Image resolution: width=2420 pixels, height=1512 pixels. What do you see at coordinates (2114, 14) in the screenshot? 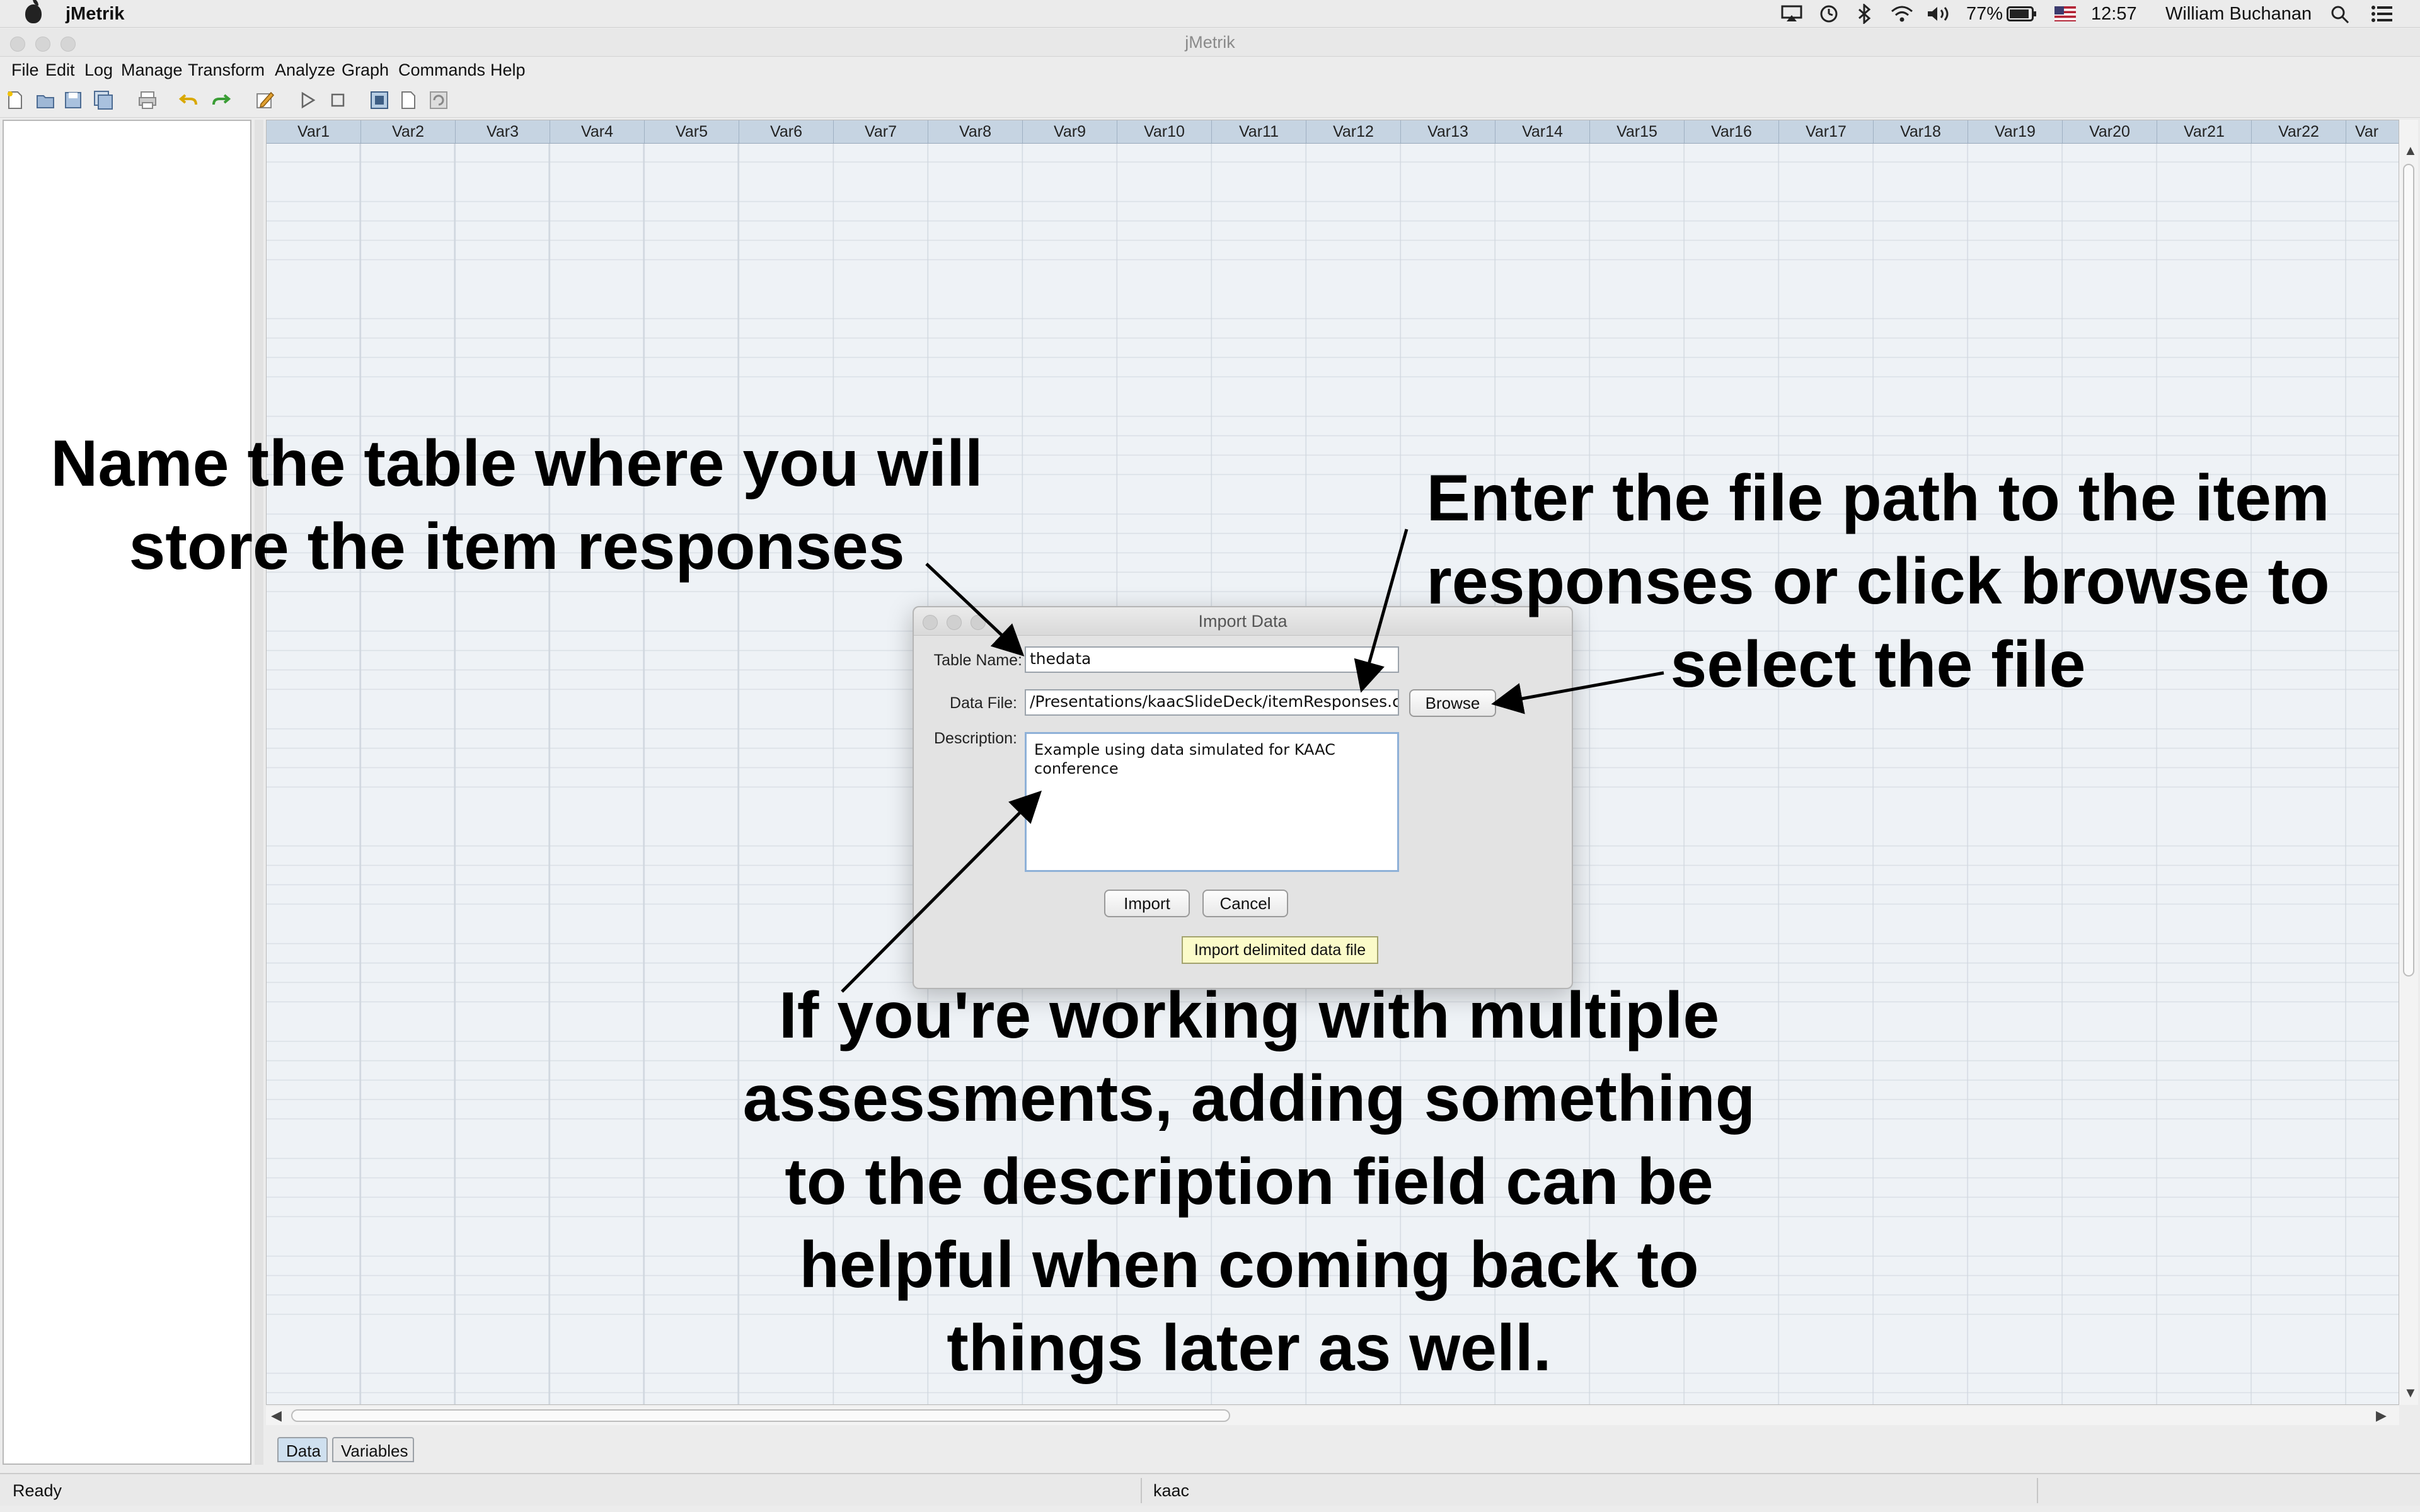
I see `clock: 12:57` at bounding box center [2114, 14].